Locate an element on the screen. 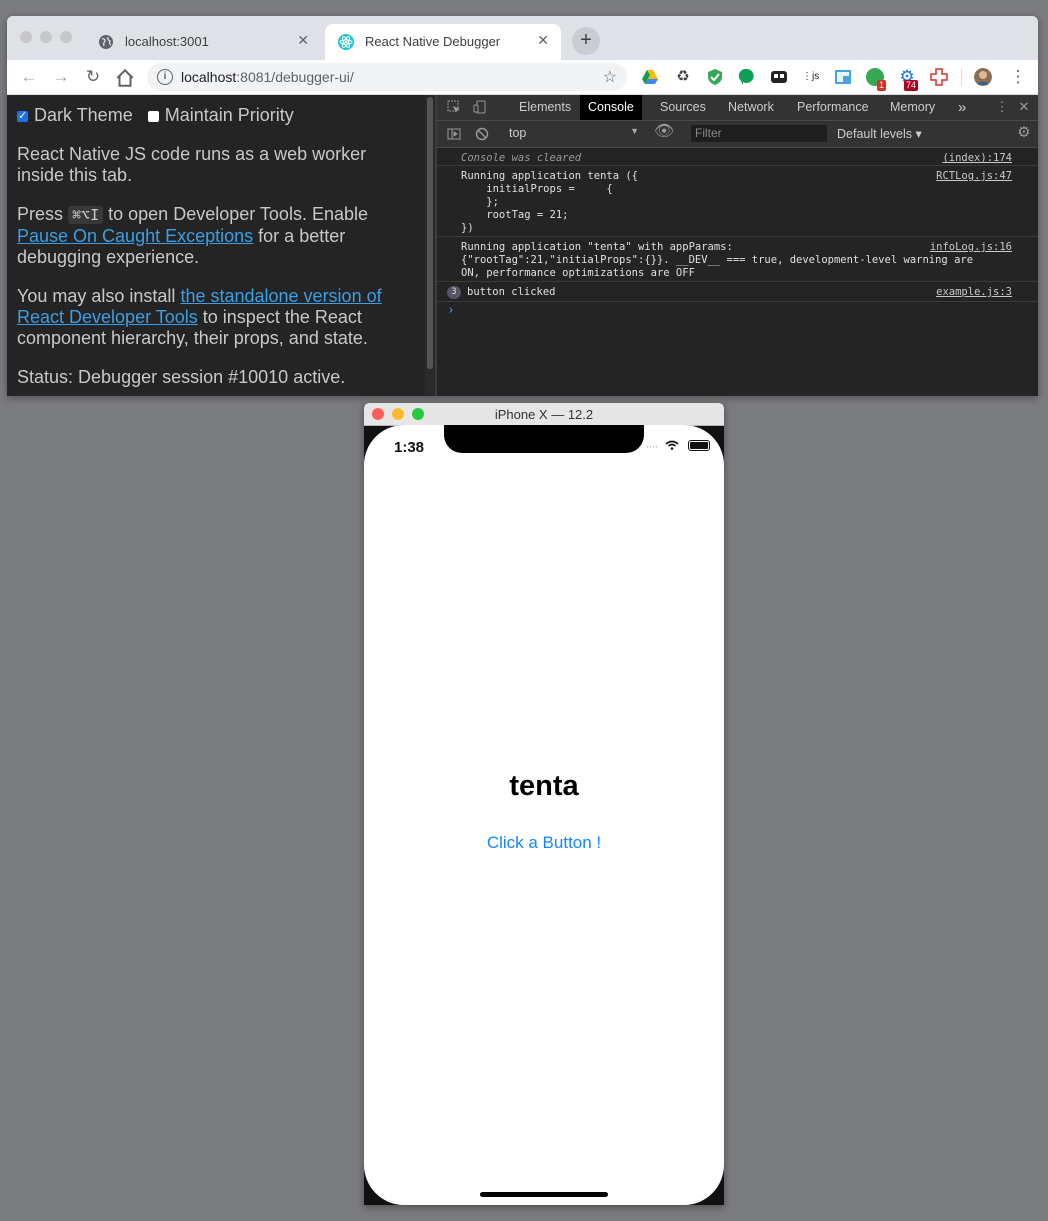 This screenshot has width=1048, height=1221. browser-toolbar: ← → ↻ i localhost:8081/debugger-ui/ ☆ ♻ is located at coordinates (522, 77).